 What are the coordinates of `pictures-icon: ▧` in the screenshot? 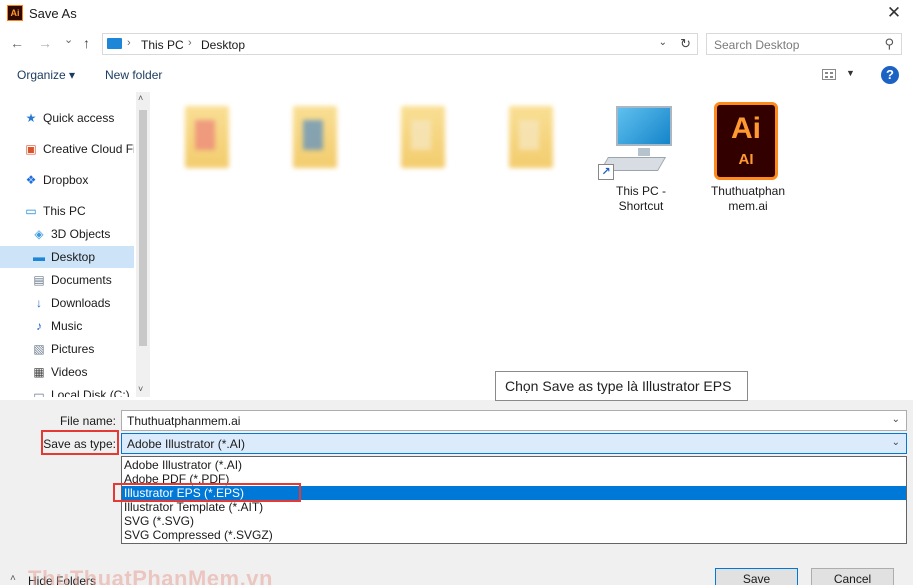 It's located at (39, 349).